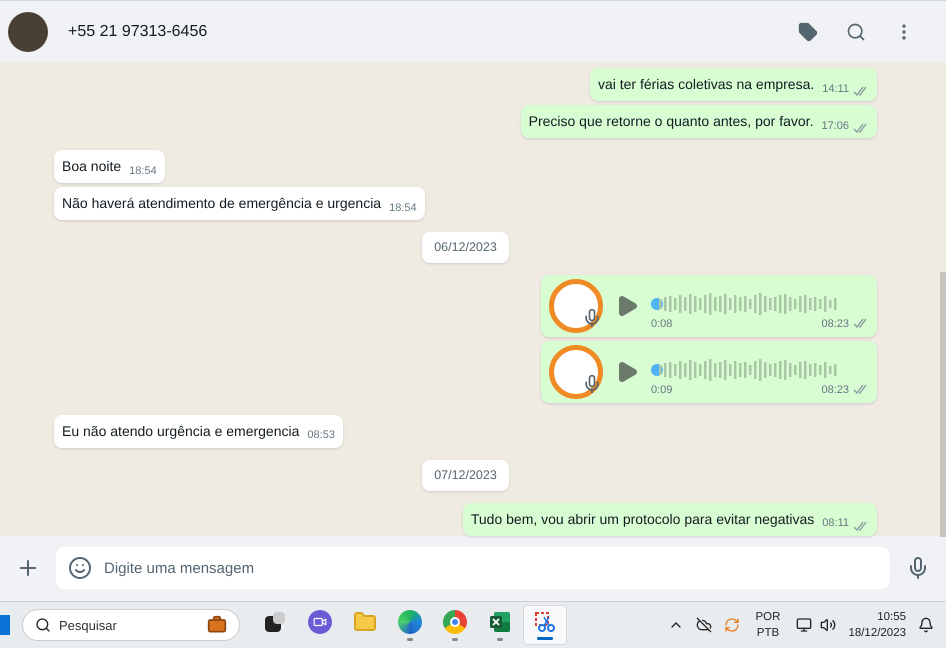 This screenshot has height=648, width=946. Describe the element at coordinates (222, 203) in the screenshot. I see `message-text: Não haverá atendimento de emergência e urgencia` at that location.